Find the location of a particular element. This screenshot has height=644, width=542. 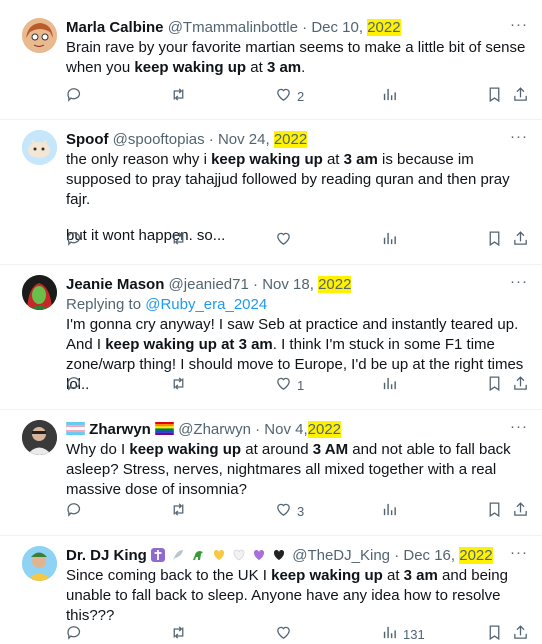

tweet-date: Nov 4,2022 is located at coordinates (303, 429).